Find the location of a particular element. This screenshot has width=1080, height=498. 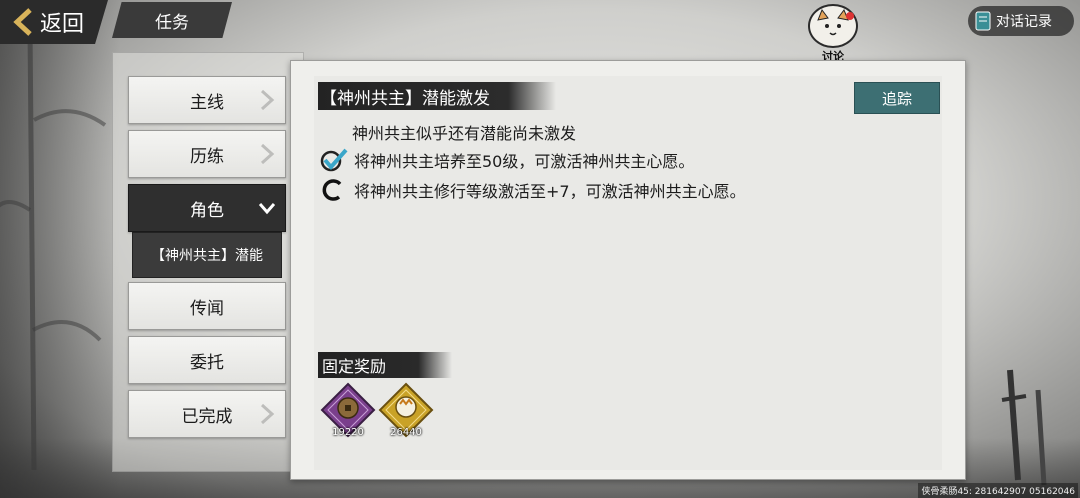

page-title: 任务 is located at coordinates (172, 20).